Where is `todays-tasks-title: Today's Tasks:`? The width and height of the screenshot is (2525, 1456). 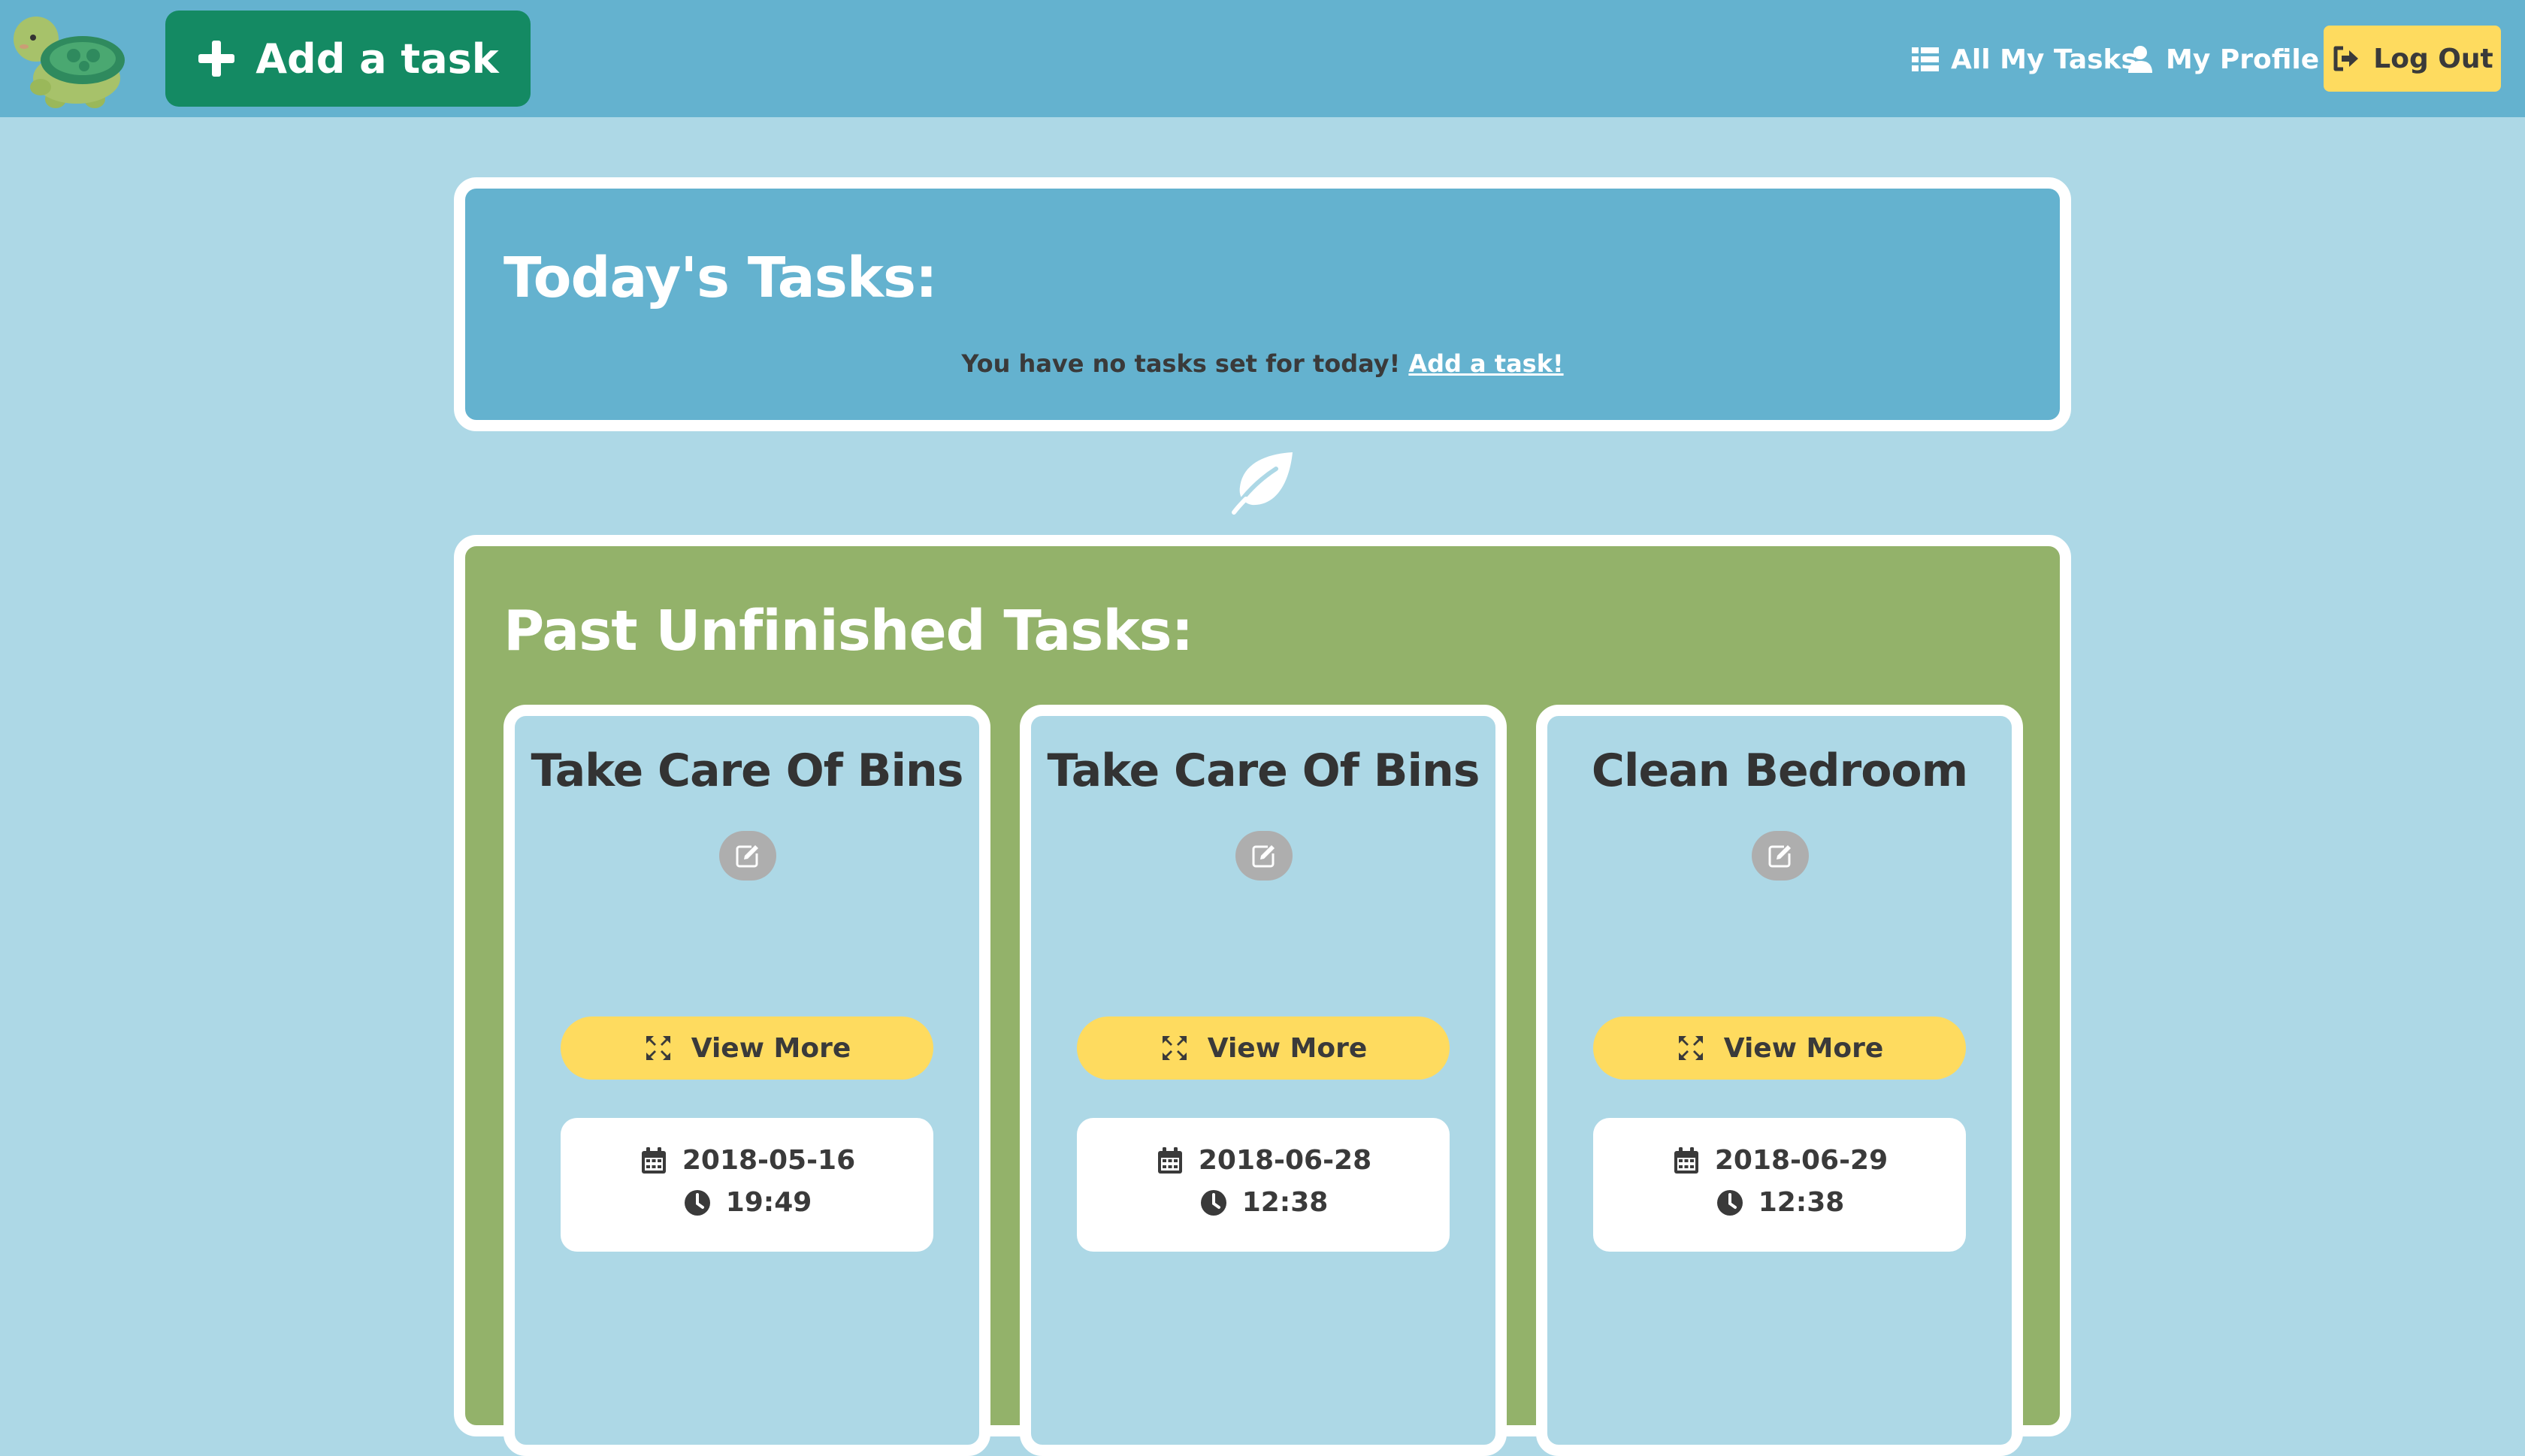
todays-tasks-title: Today's Tasks: is located at coordinates (721, 278).